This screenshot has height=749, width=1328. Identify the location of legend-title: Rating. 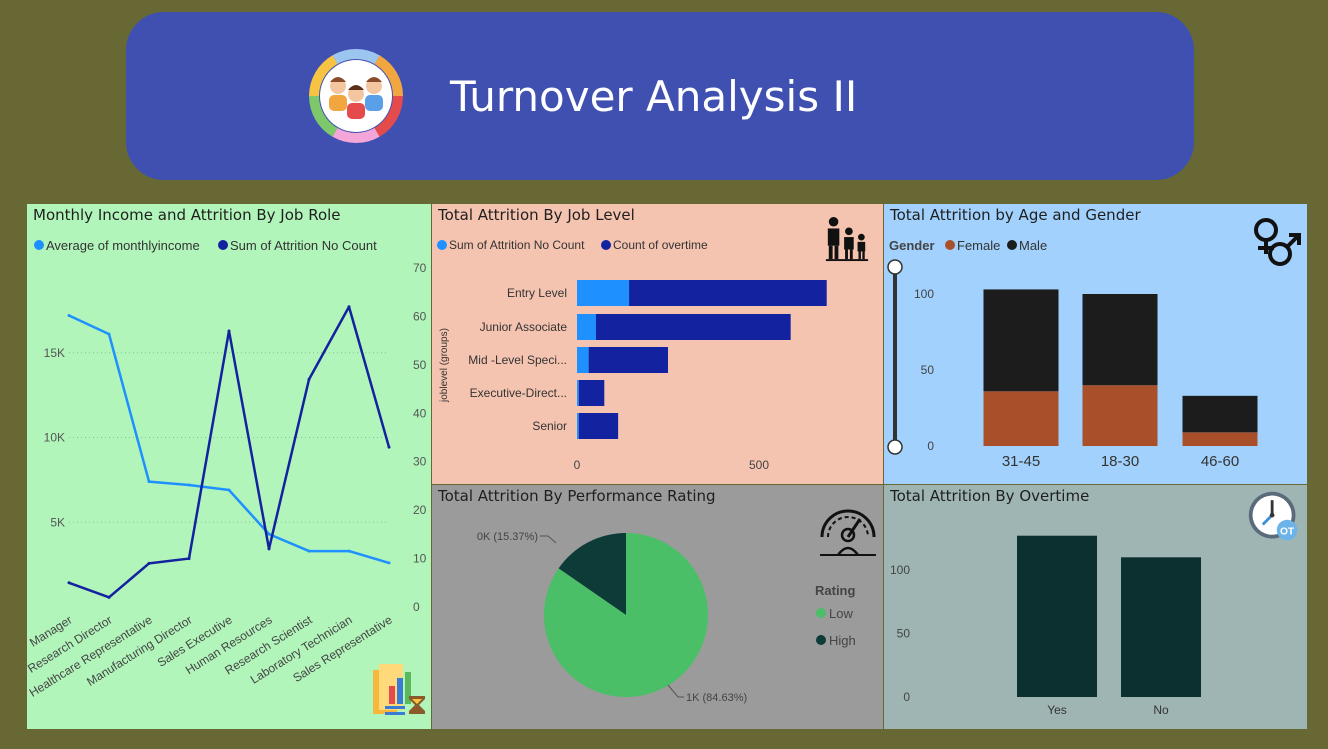
(835, 590).